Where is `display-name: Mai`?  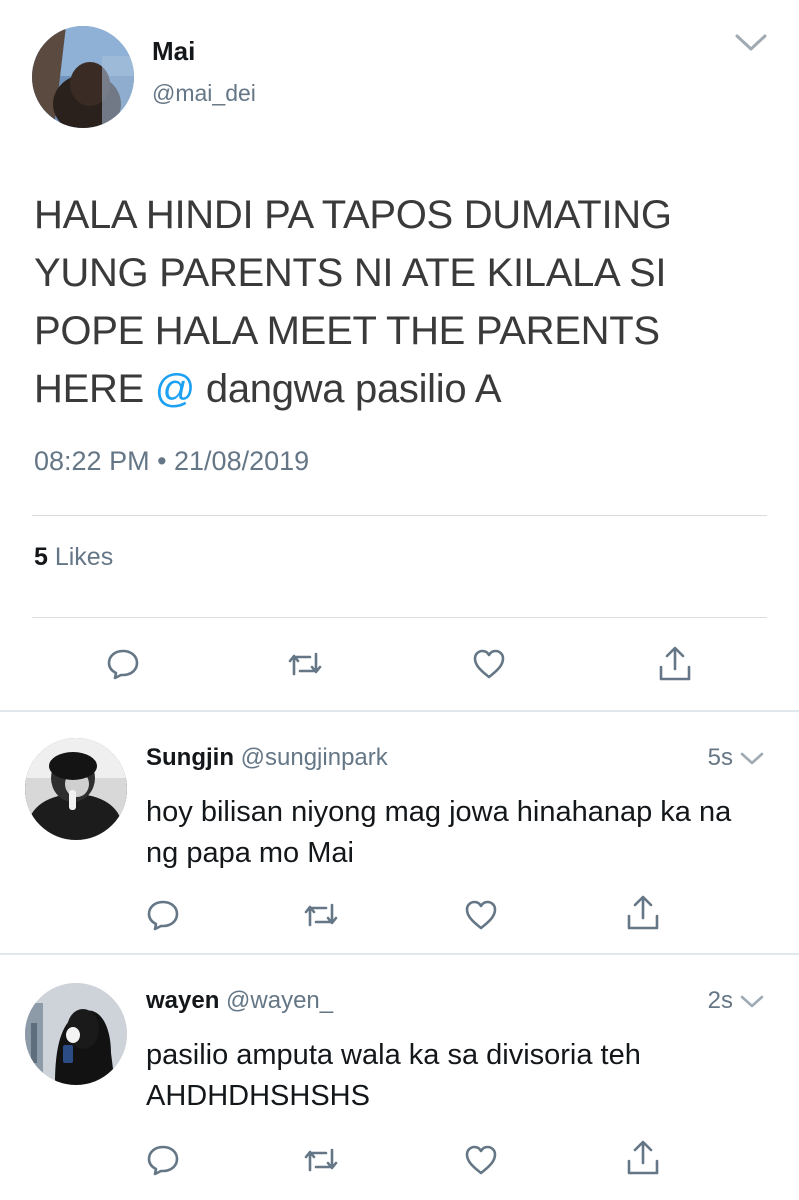
display-name: Mai is located at coordinates (173, 51).